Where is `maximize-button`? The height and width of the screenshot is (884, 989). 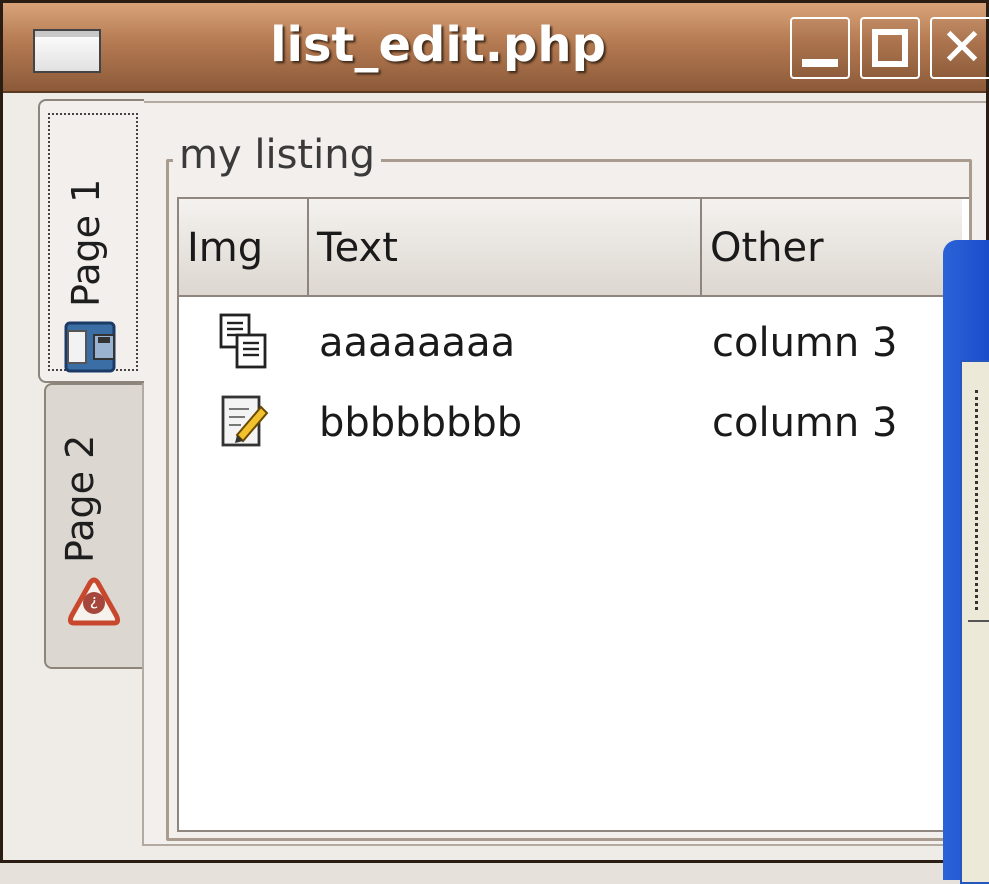 maximize-button is located at coordinates (890, 48).